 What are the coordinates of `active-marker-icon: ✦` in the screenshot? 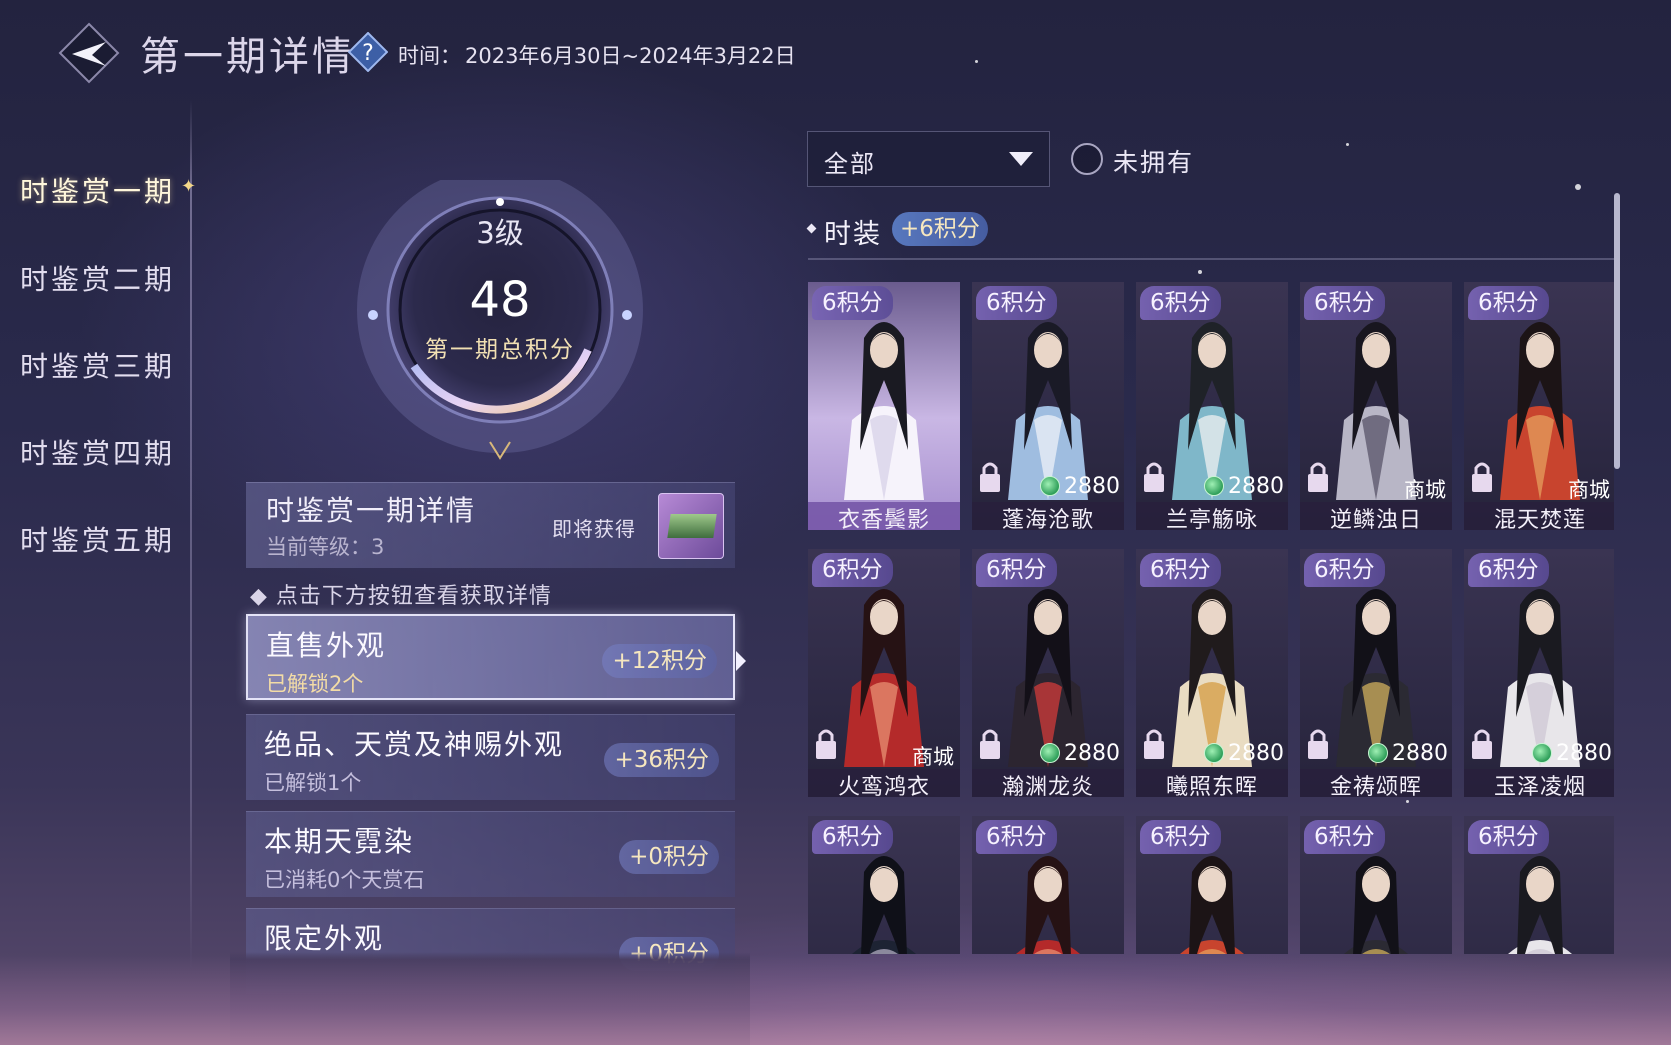 It's located at (189, 186).